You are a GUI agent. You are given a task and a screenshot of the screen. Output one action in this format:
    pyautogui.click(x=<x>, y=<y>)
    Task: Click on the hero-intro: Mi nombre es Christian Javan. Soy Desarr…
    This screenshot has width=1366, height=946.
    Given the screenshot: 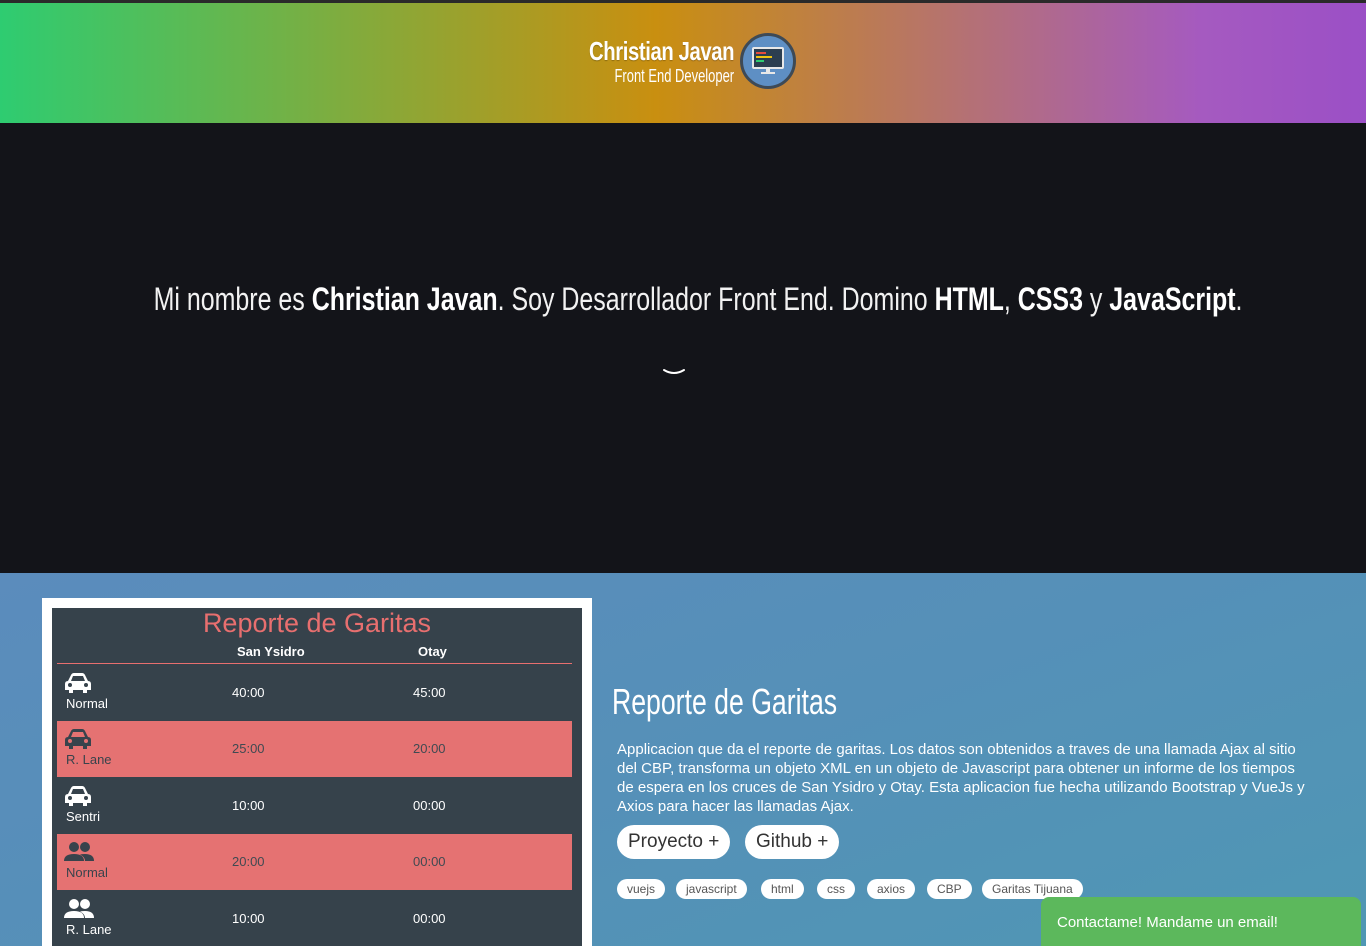 What is the action you would take?
    pyautogui.click(x=683, y=299)
    